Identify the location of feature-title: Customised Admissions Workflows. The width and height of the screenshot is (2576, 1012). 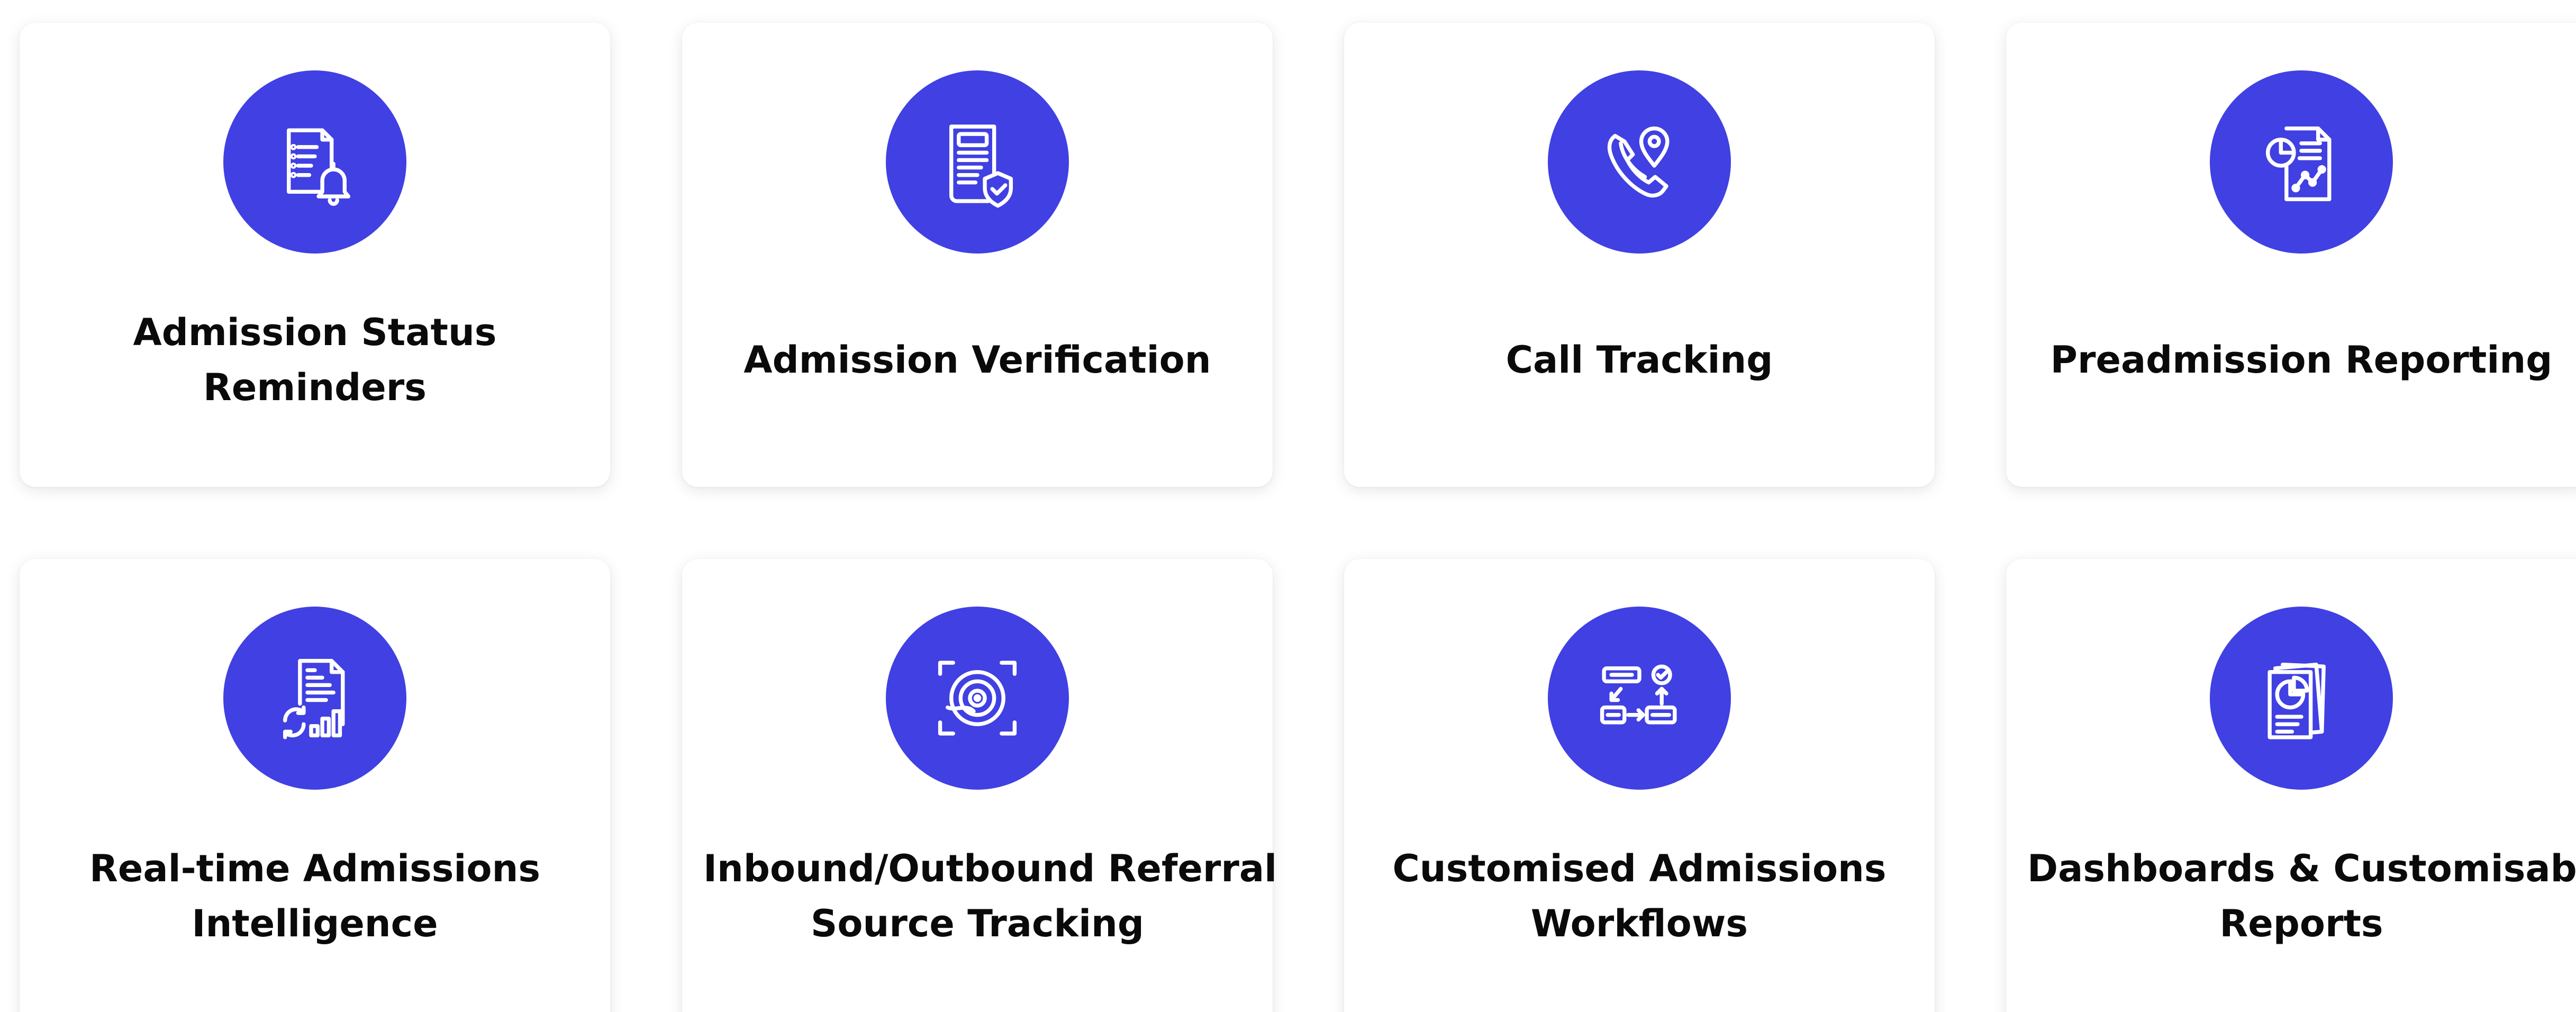
(1639, 896).